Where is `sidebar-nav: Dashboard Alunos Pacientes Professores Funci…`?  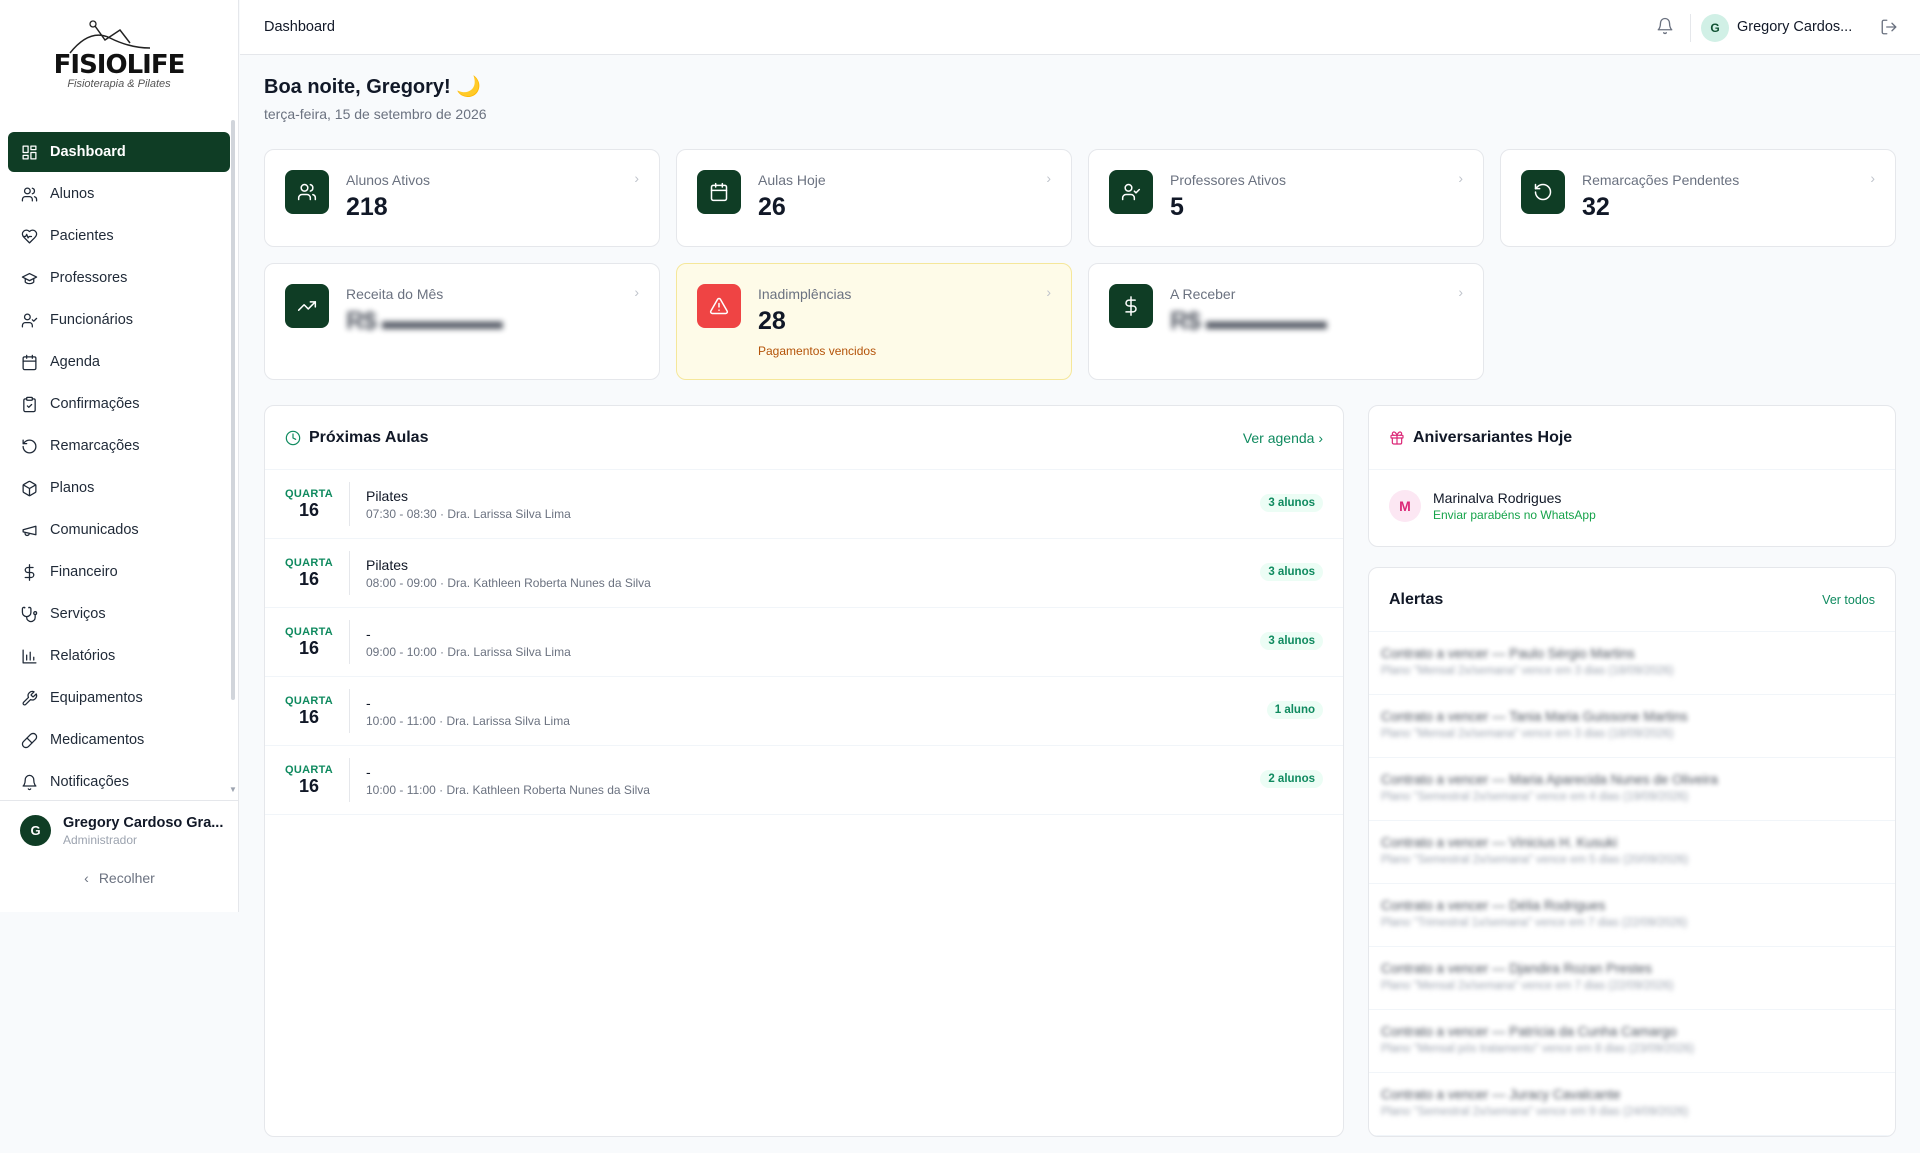 sidebar-nav: Dashboard Alunos Pacientes Professores Funci… is located at coordinates (119, 460).